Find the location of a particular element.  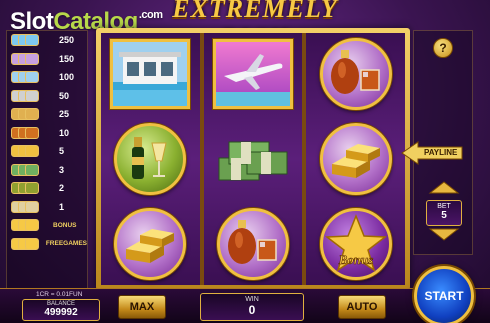

paytable-row: 2 is located at coordinates (47, 188).